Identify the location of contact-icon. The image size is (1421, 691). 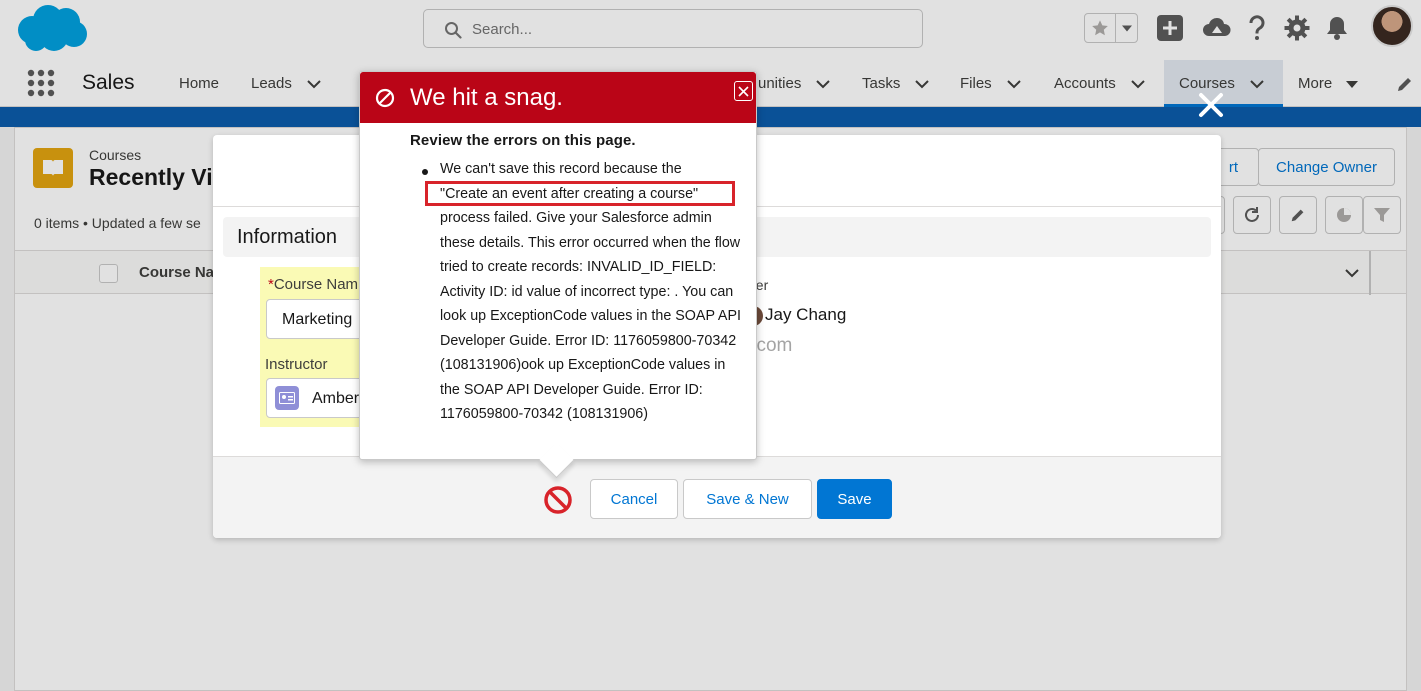
(287, 398).